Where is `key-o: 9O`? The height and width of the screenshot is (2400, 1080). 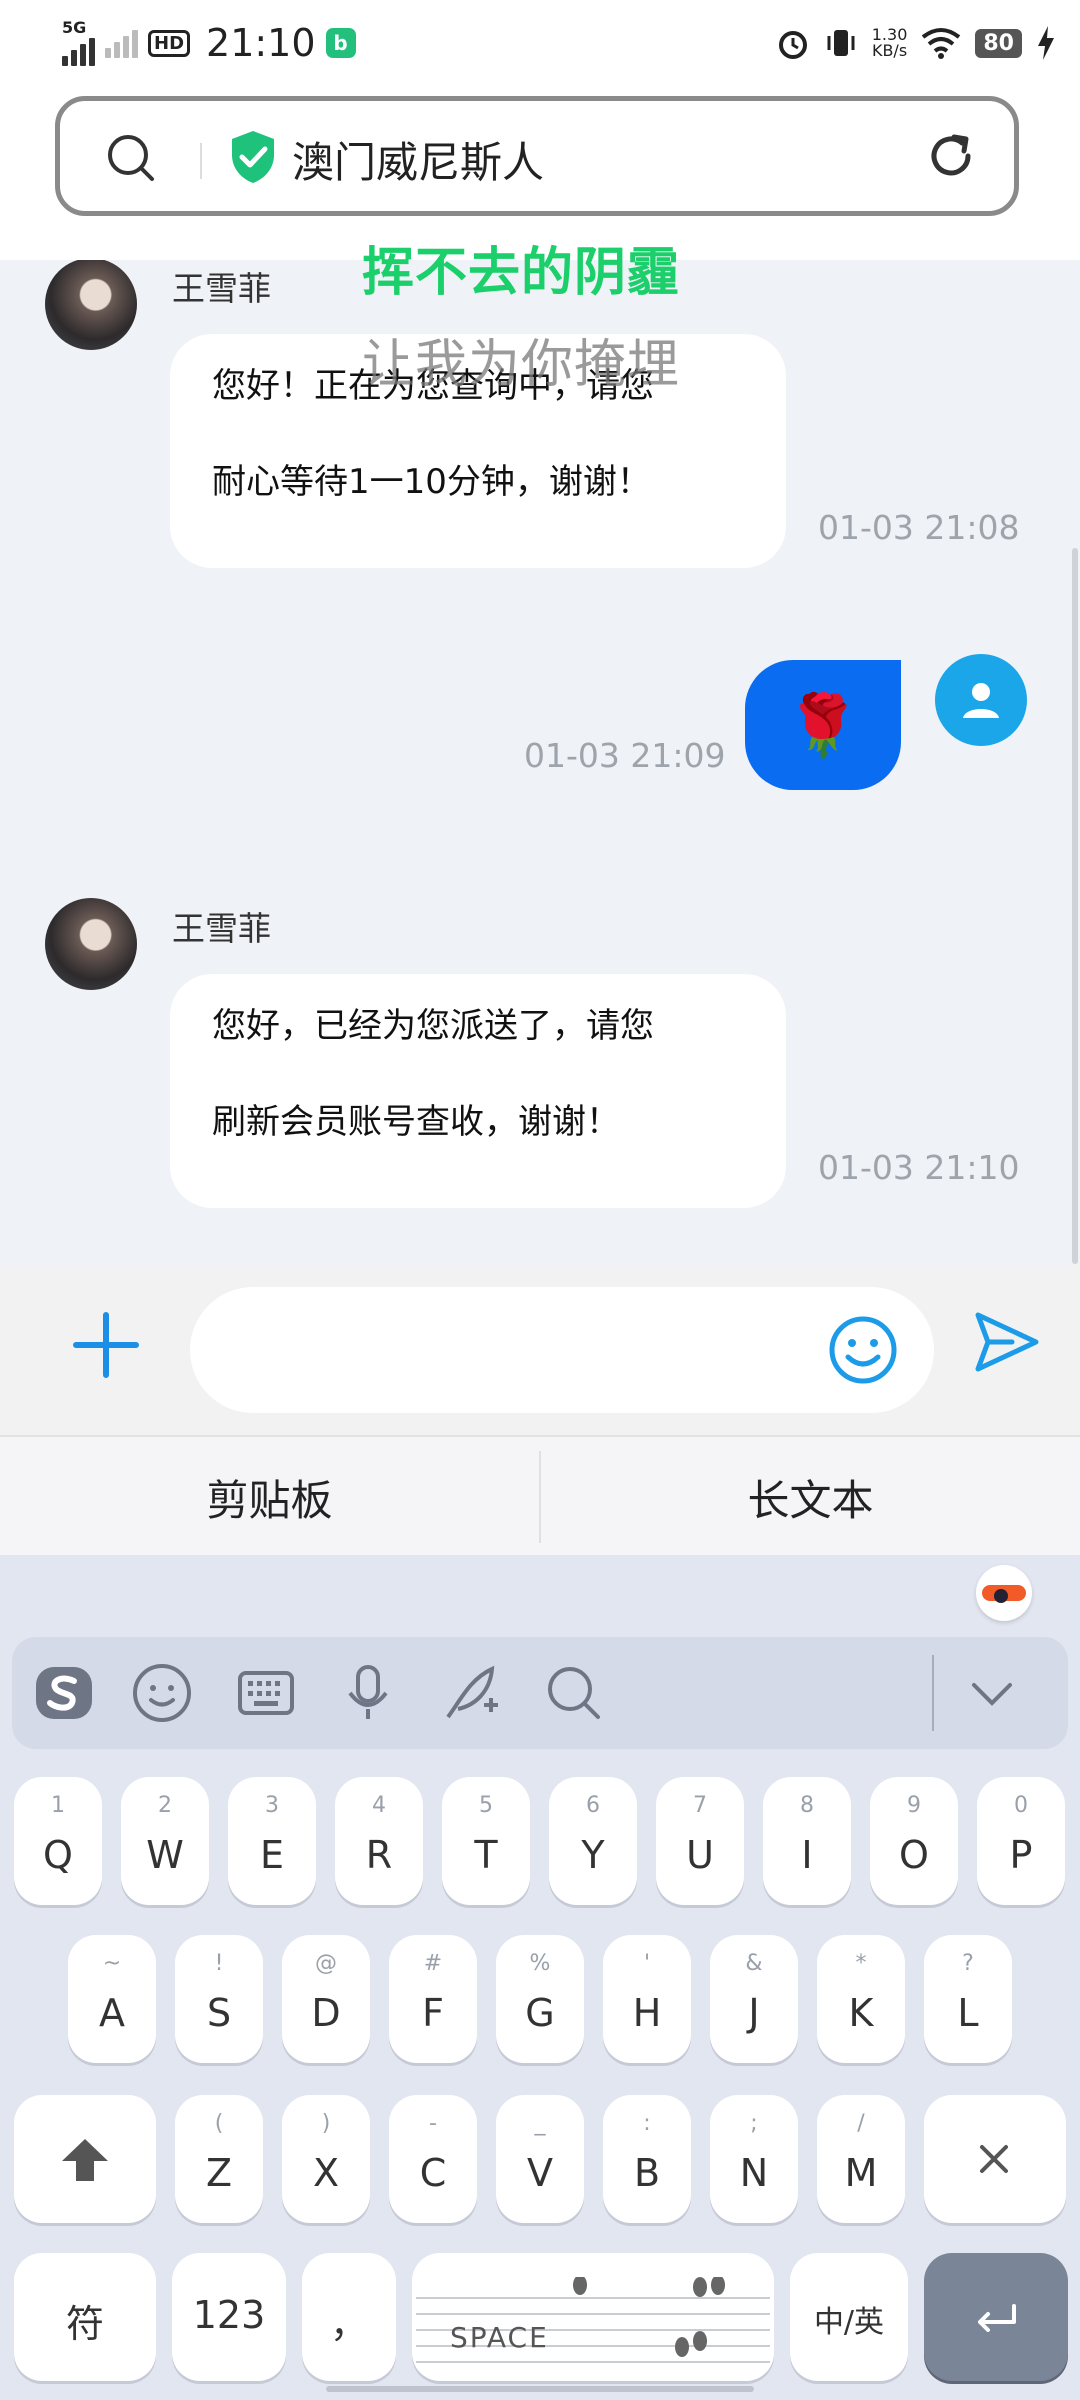 key-o: 9O is located at coordinates (914, 1841).